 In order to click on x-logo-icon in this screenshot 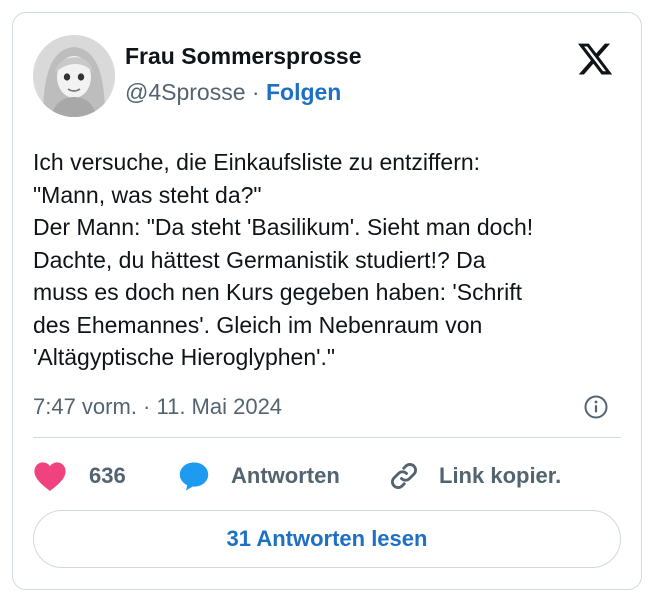, I will do `click(595, 59)`.